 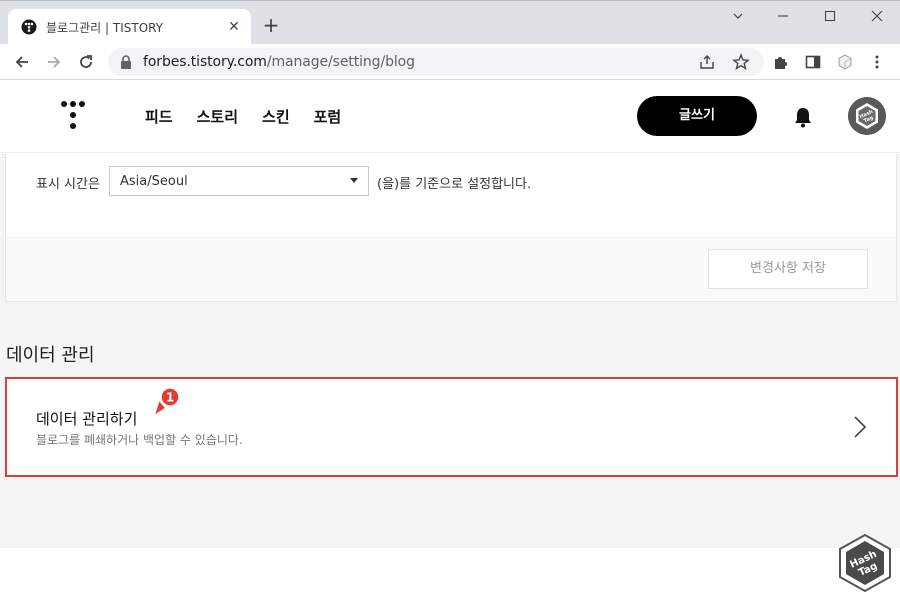 I want to click on browser-tab: 블로그관리 | TISTORY ✕, so click(x=129, y=27).